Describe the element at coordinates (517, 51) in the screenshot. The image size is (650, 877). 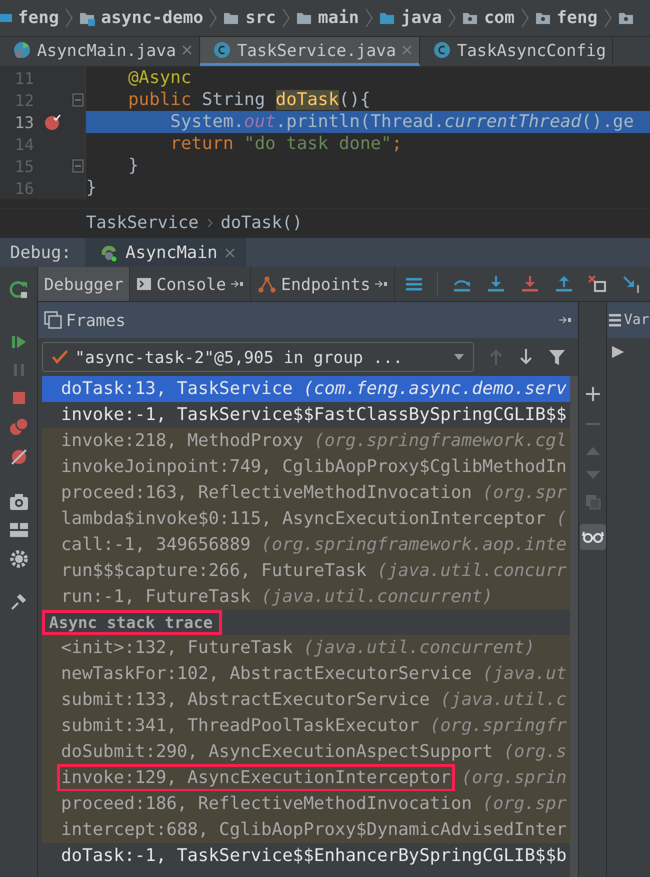
I see `editor-tab: TaskAsyncConfig` at that location.